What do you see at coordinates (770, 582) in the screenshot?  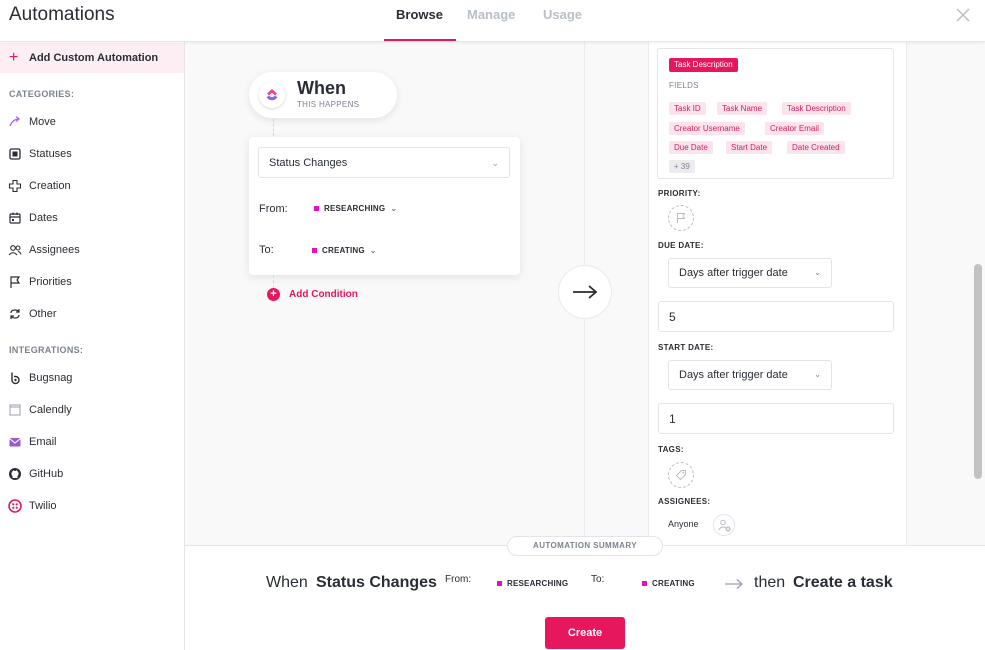 I see `summary-then: then` at bounding box center [770, 582].